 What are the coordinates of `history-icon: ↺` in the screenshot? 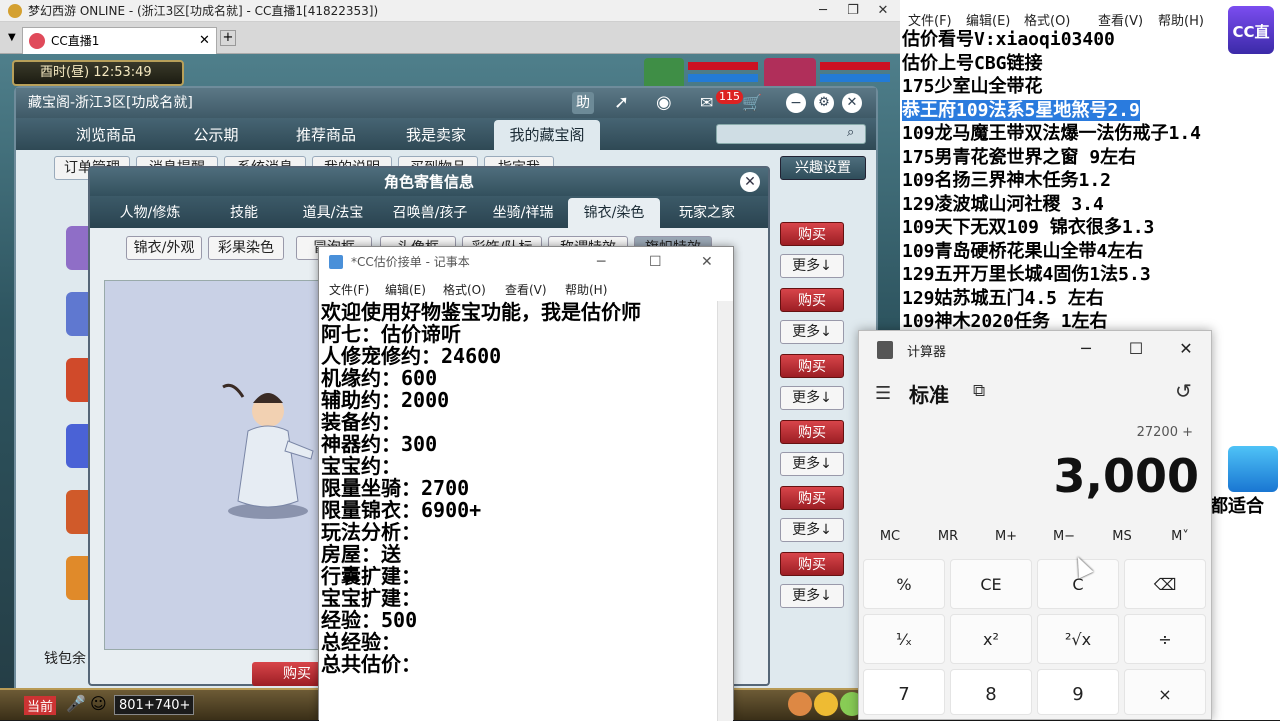 It's located at (1183, 391).